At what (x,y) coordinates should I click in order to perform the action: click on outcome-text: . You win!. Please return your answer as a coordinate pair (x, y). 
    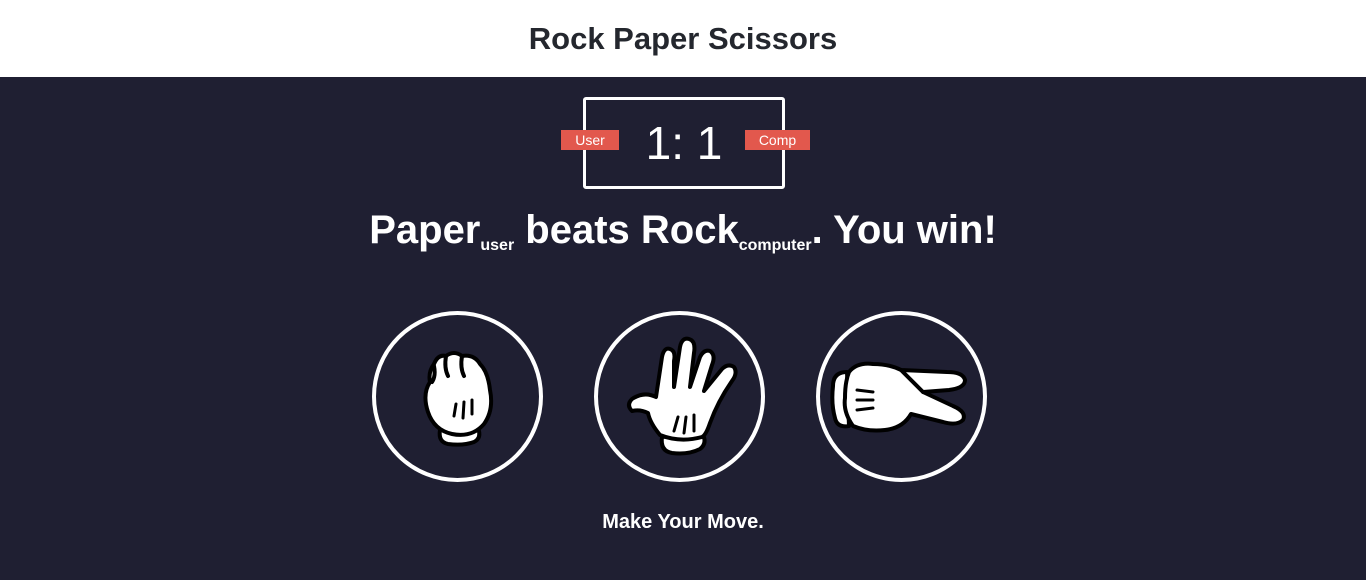
    Looking at the image, I should click on (904, 230).